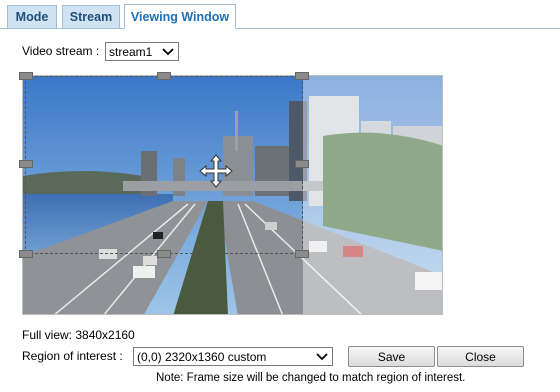 This screenshot has width=560, height=392. I want to click on roi-handle-top-right, so click(302, 76).